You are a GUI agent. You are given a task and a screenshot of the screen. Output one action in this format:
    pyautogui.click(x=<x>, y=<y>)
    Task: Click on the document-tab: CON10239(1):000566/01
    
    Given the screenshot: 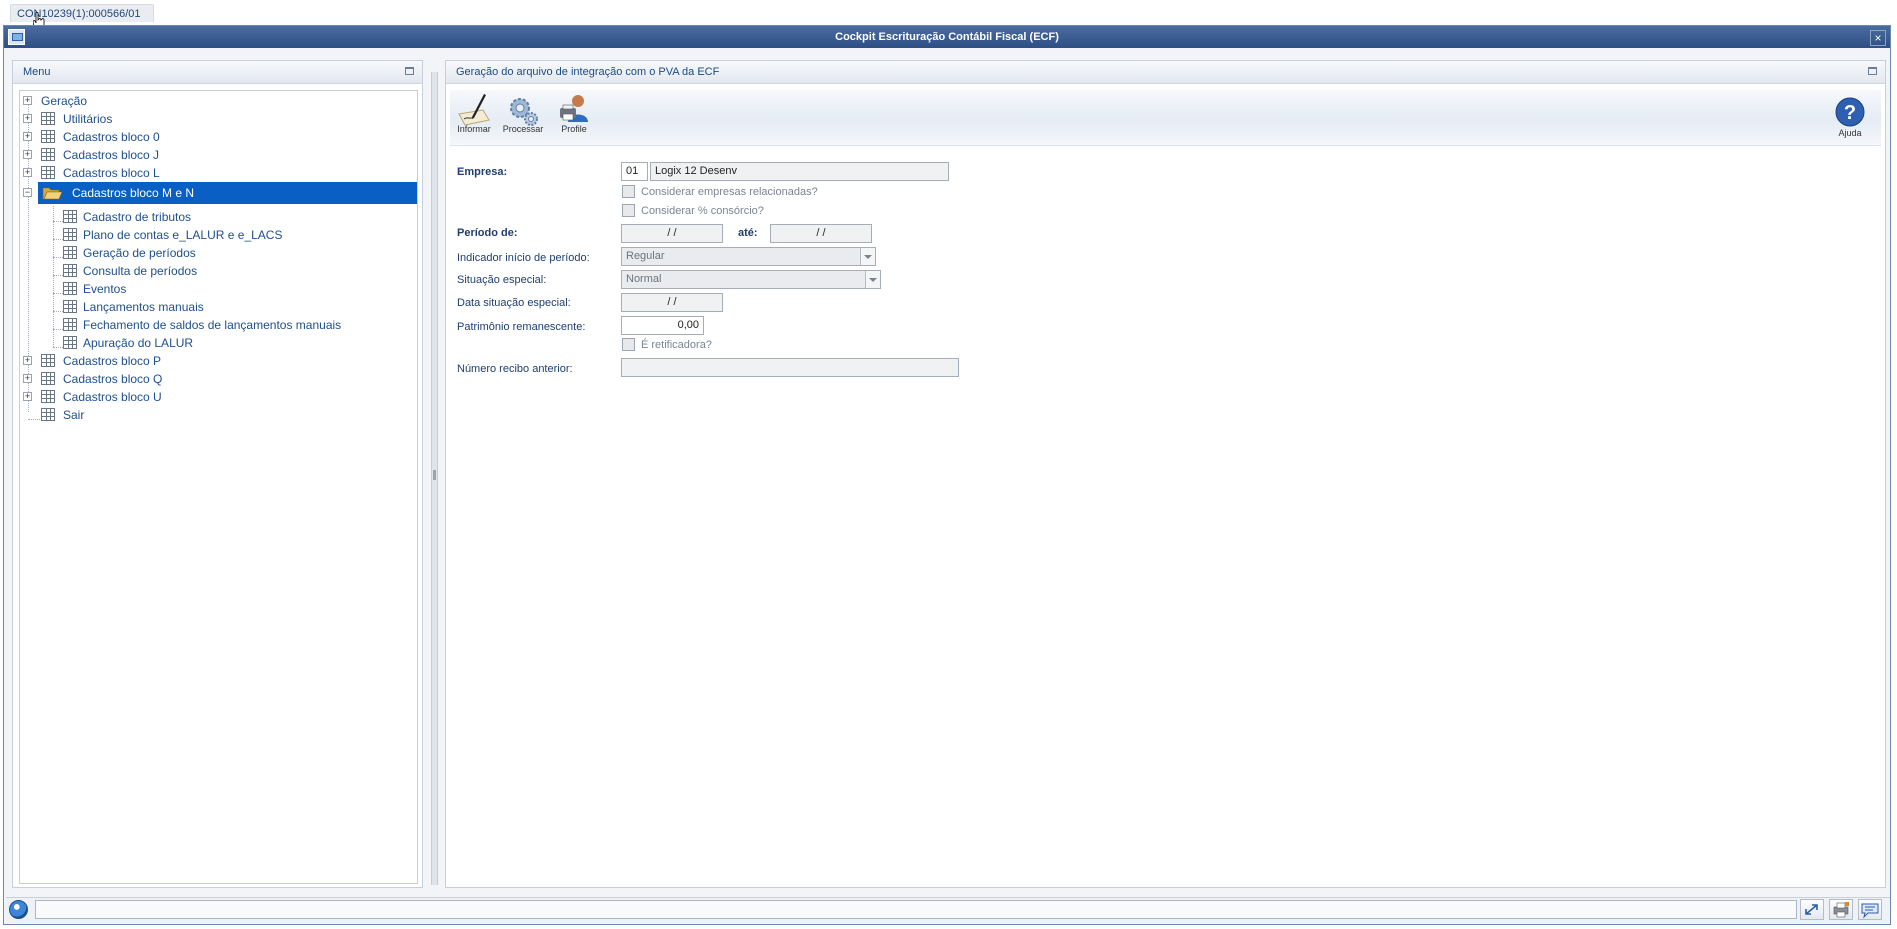 What is the action you would take?
    pyautogui.click(x=82, y=13)
    